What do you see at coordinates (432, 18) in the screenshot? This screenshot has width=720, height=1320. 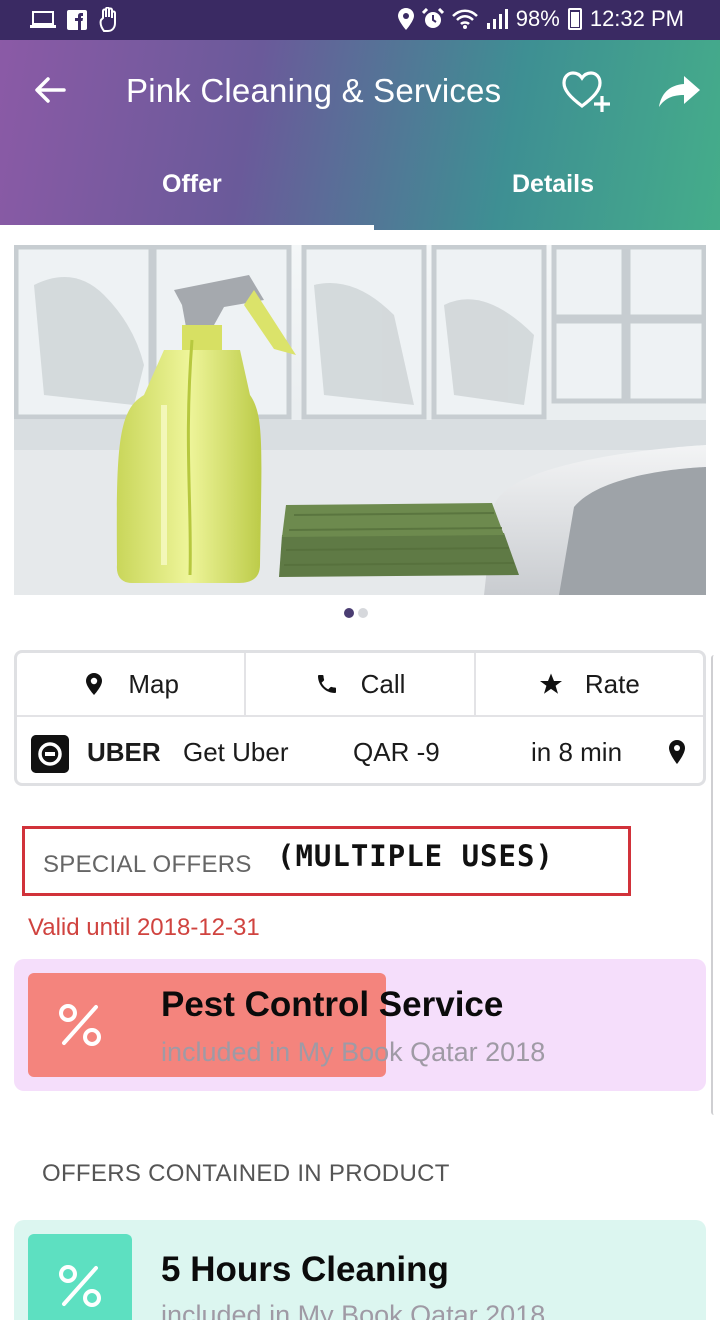 I see `alarm-icon` at bounding box center [432, 18].